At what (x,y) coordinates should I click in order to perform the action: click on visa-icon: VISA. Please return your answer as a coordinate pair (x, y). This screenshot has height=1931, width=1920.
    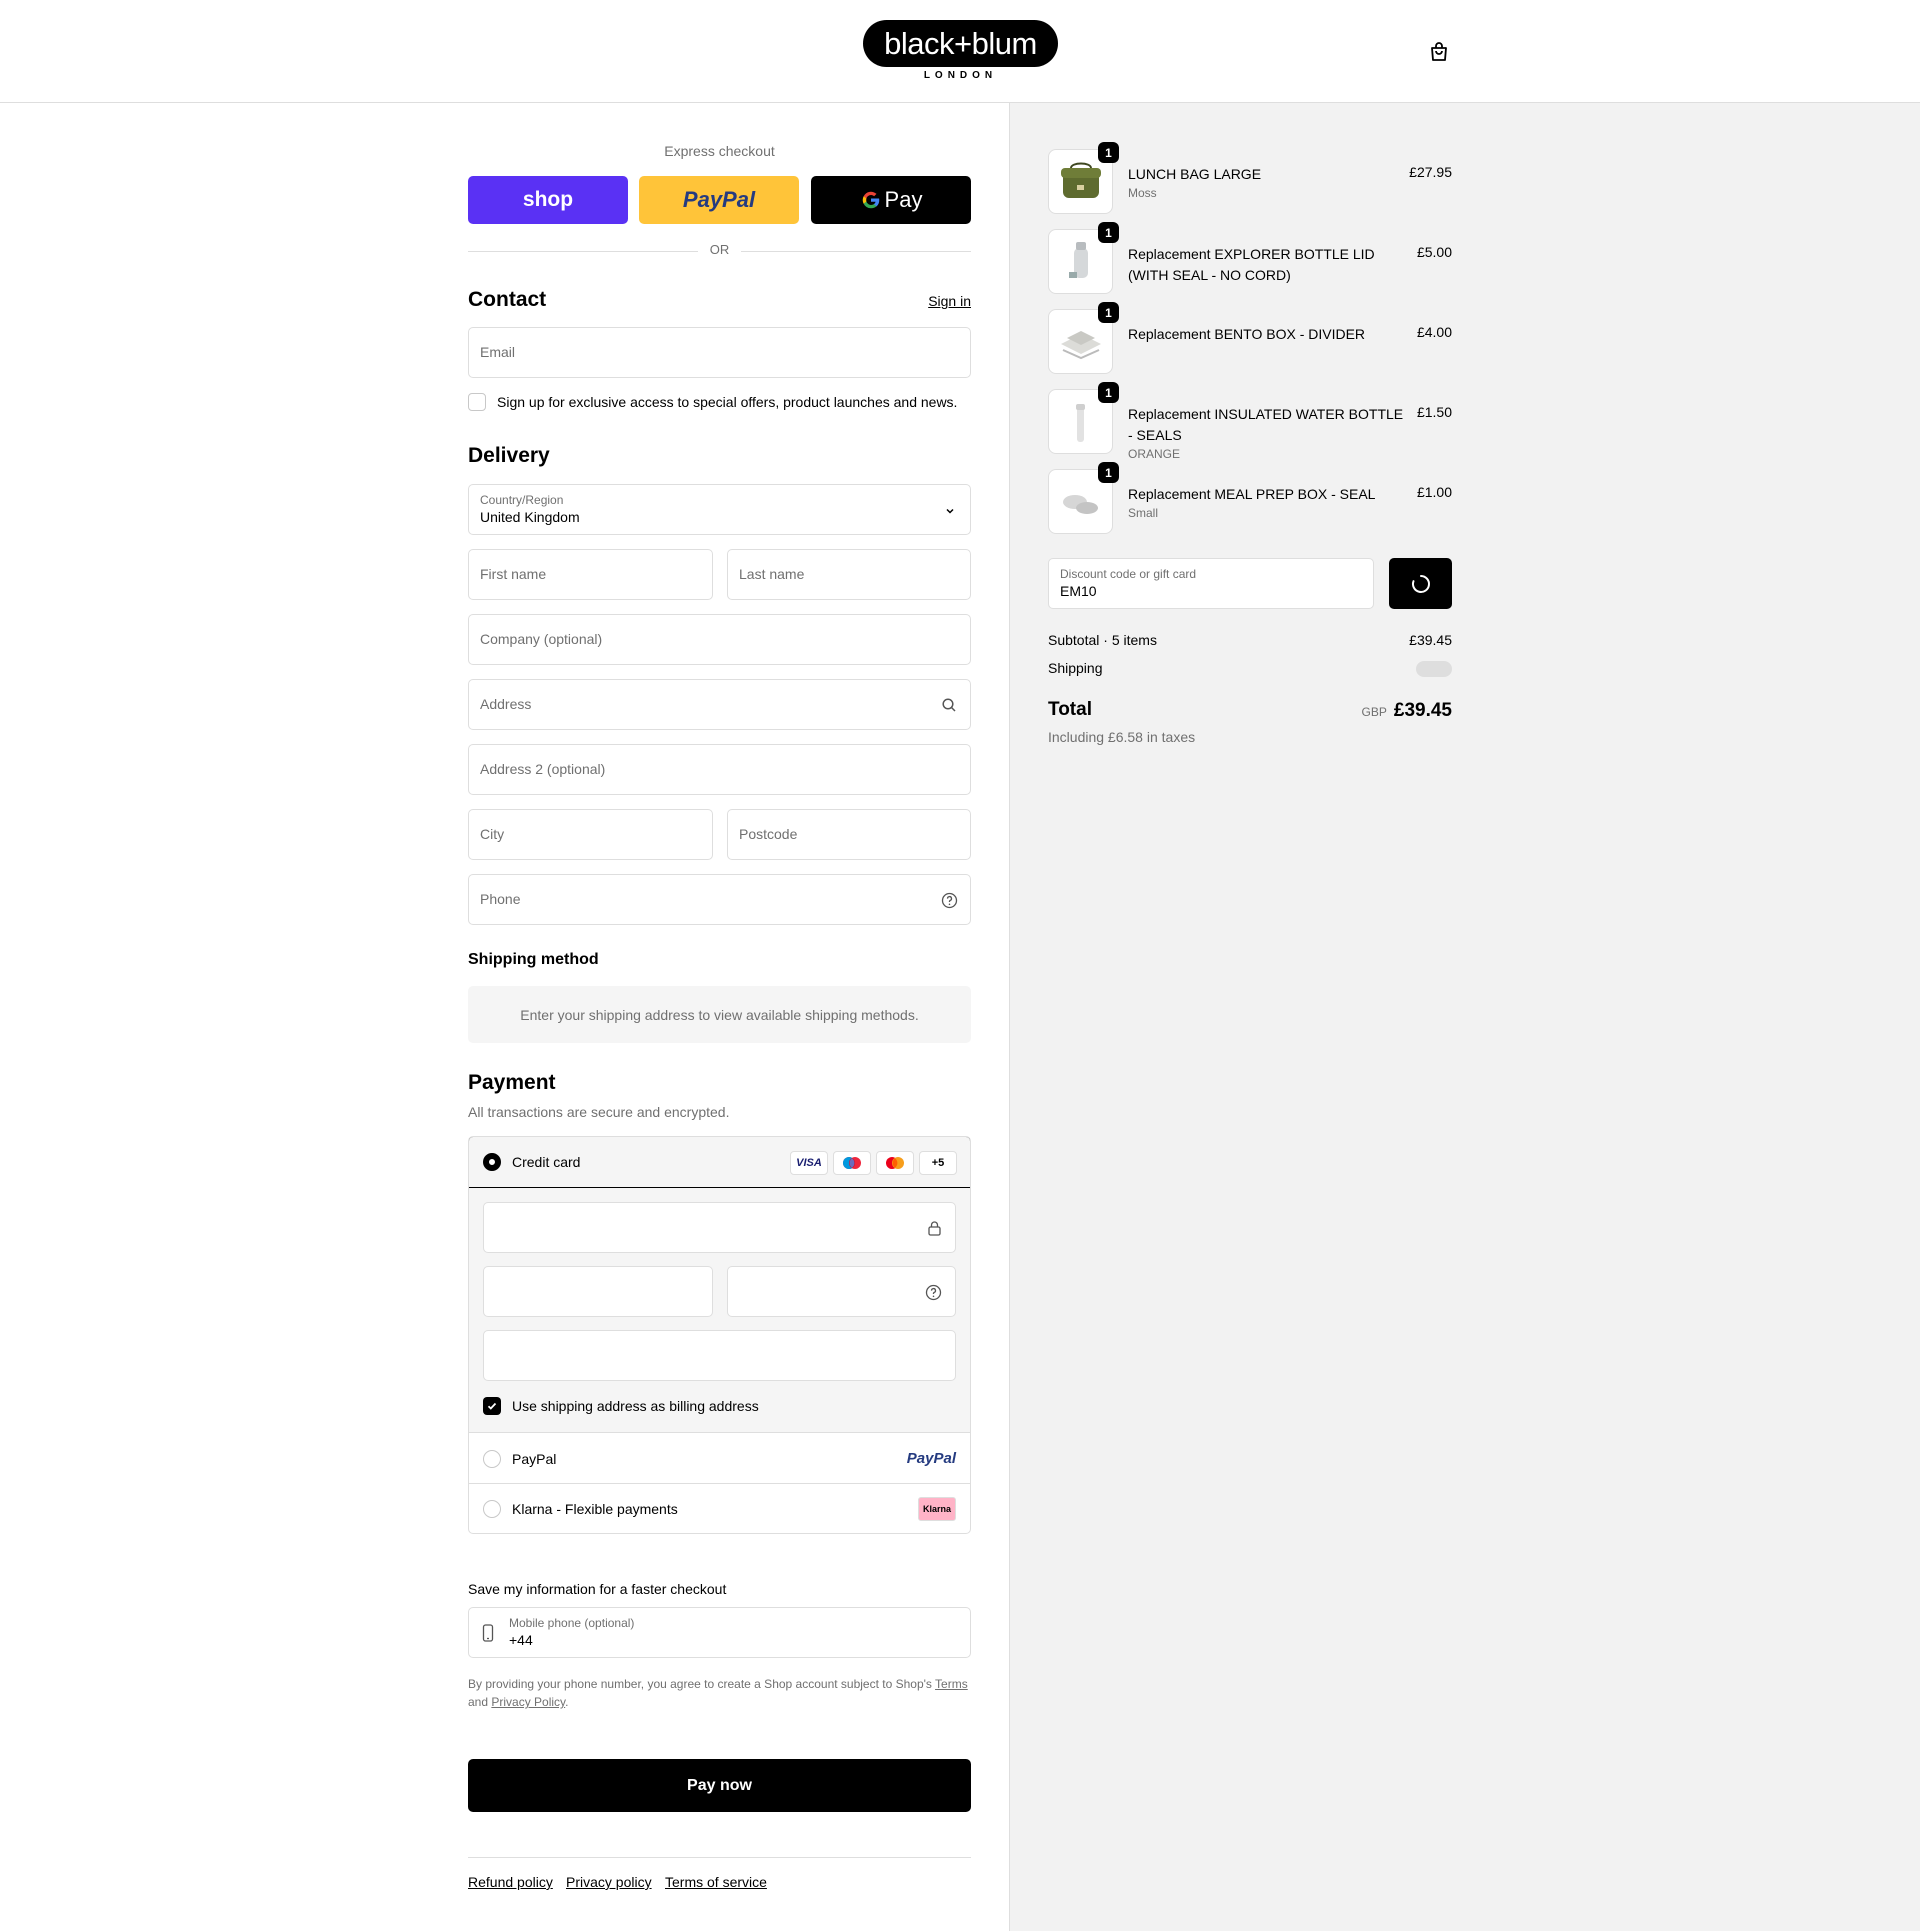
    Looking at the image, I should click on (809, 1163).